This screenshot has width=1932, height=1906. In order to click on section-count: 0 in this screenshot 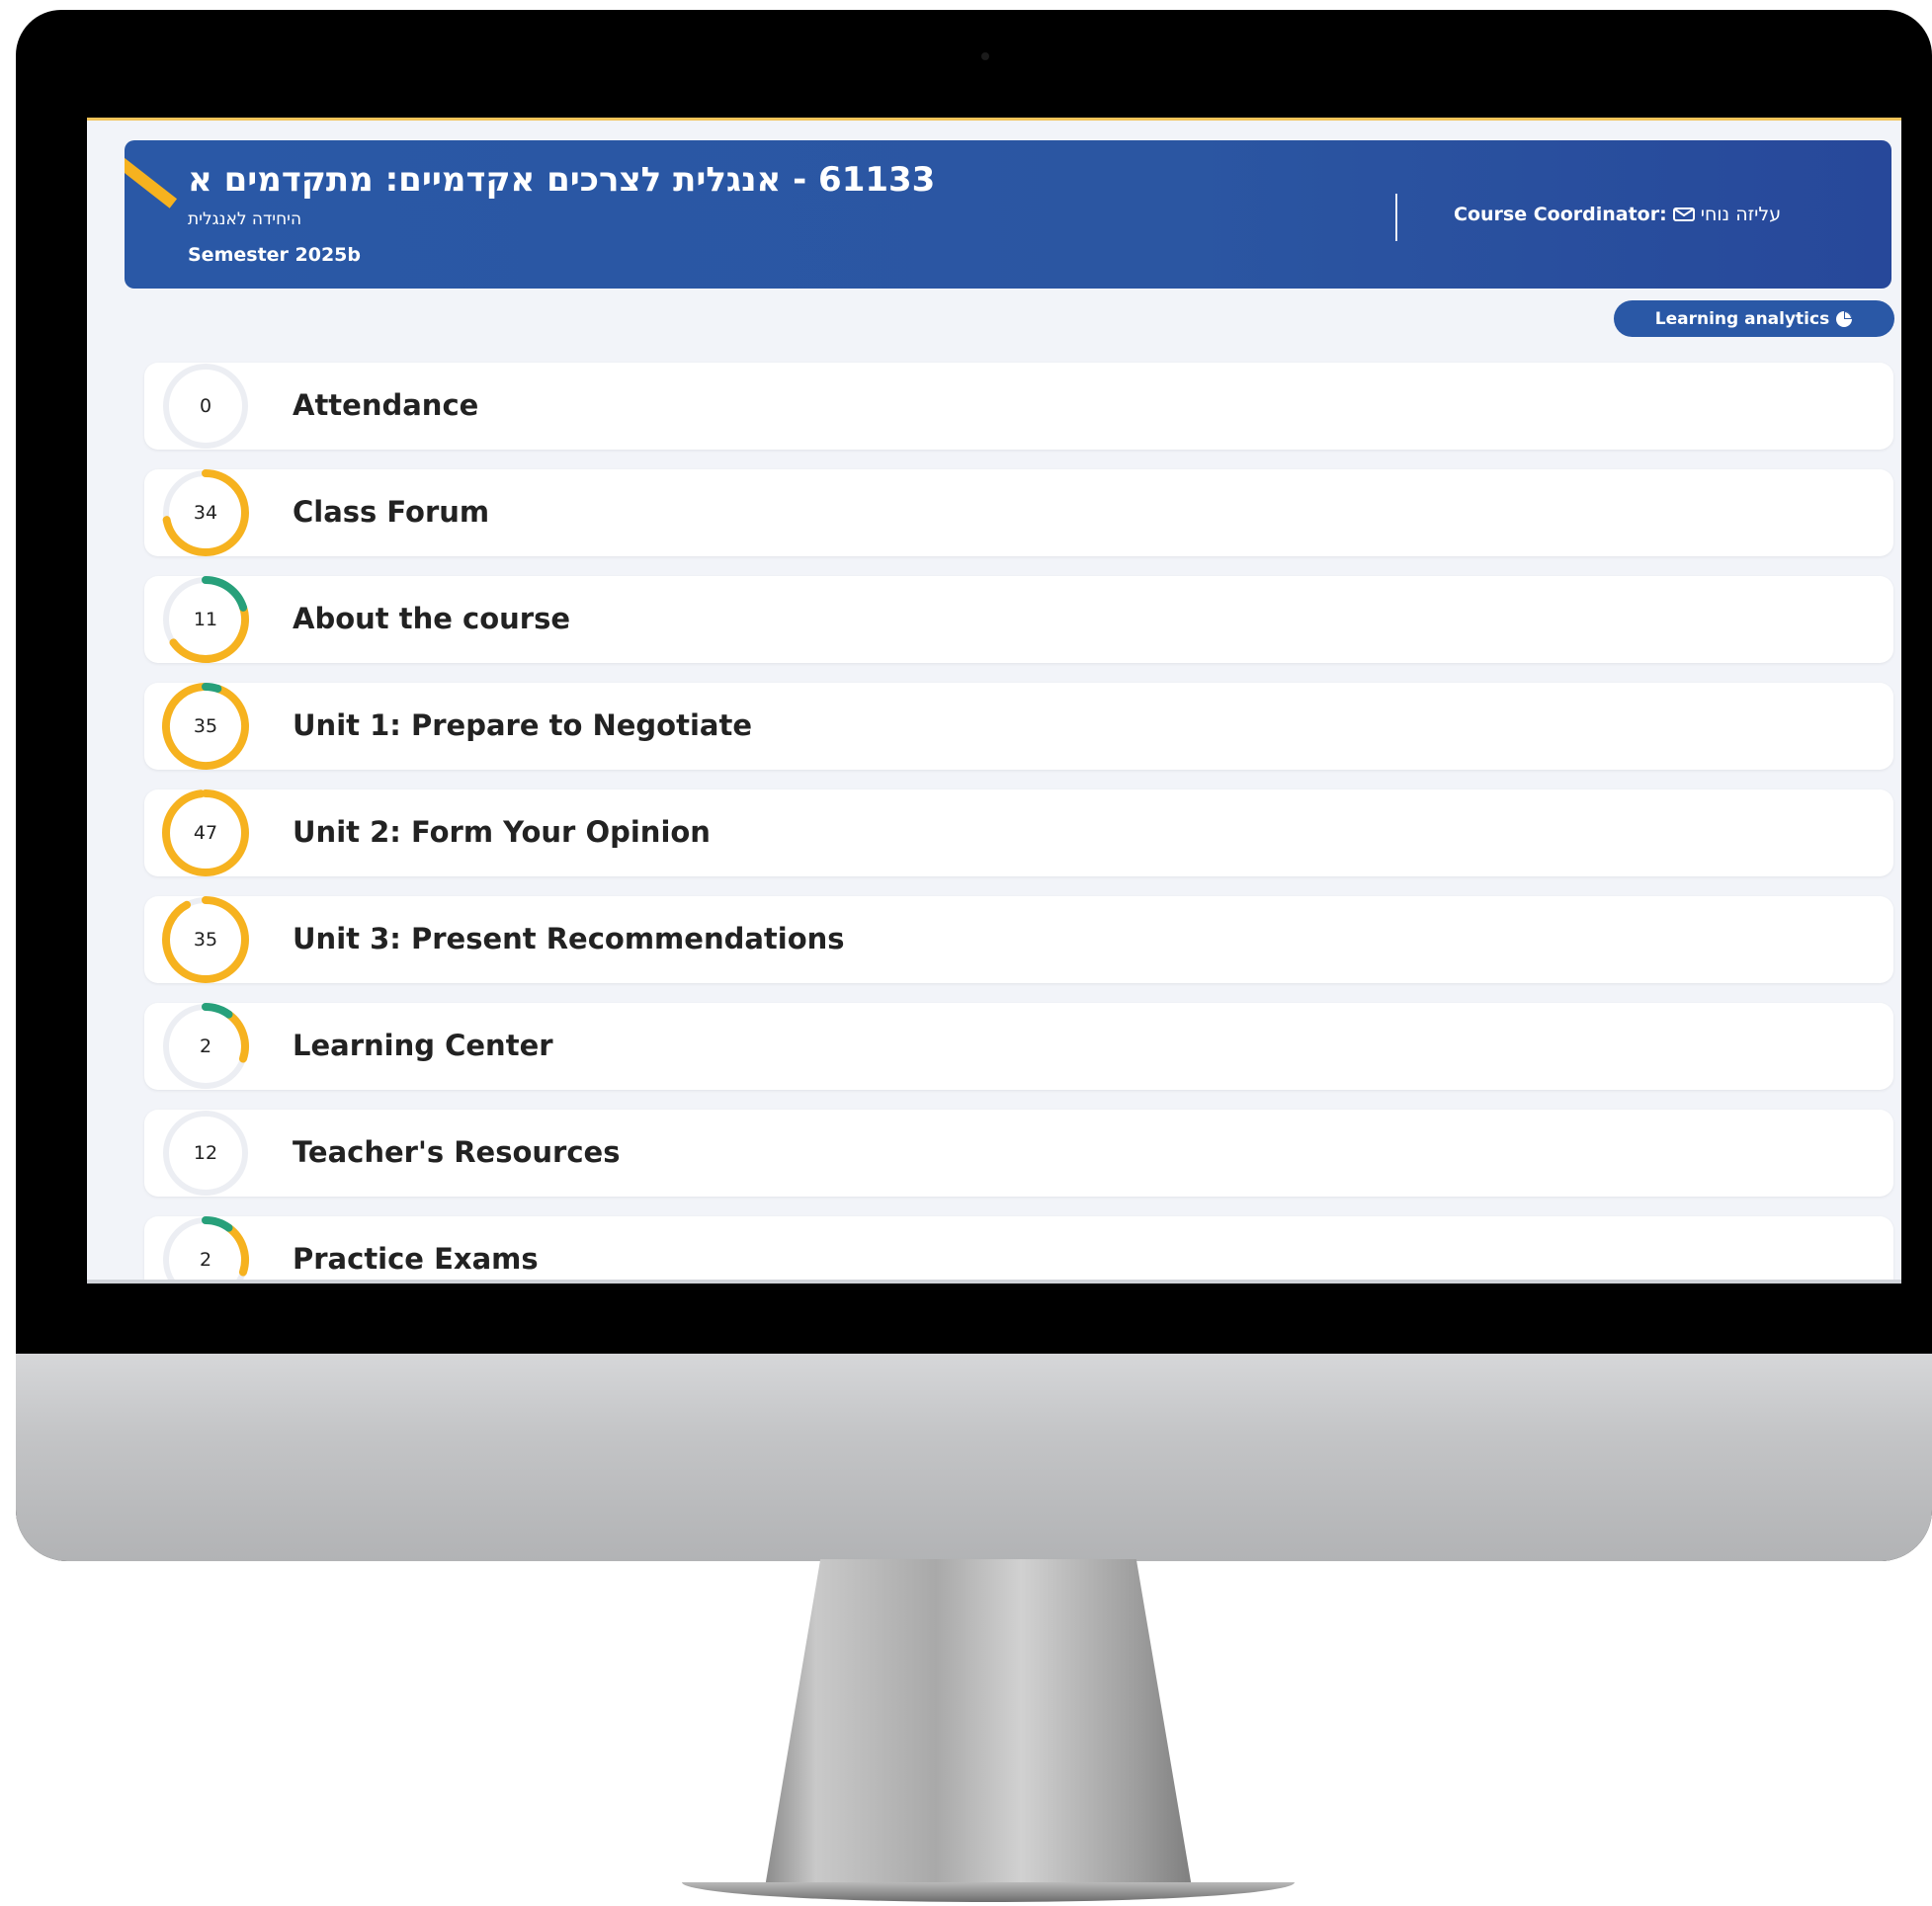, I will do `click(205, 406)`.